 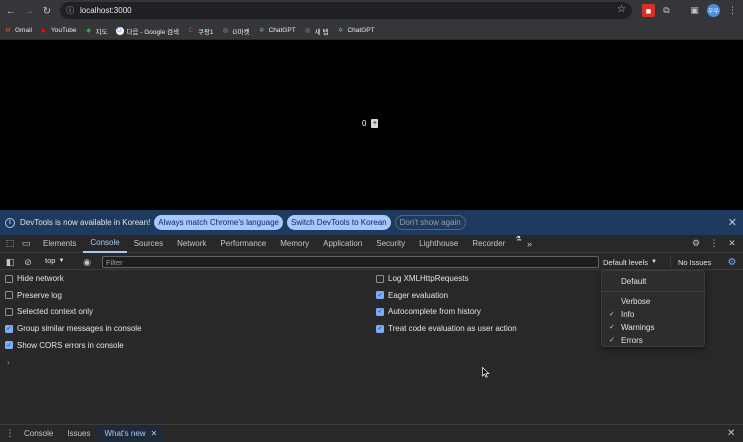 What do you see at coordinates (621, 9) in the screenshot?
I see `bookmark-star-icon: ☆` at bounding box center [621, 9].